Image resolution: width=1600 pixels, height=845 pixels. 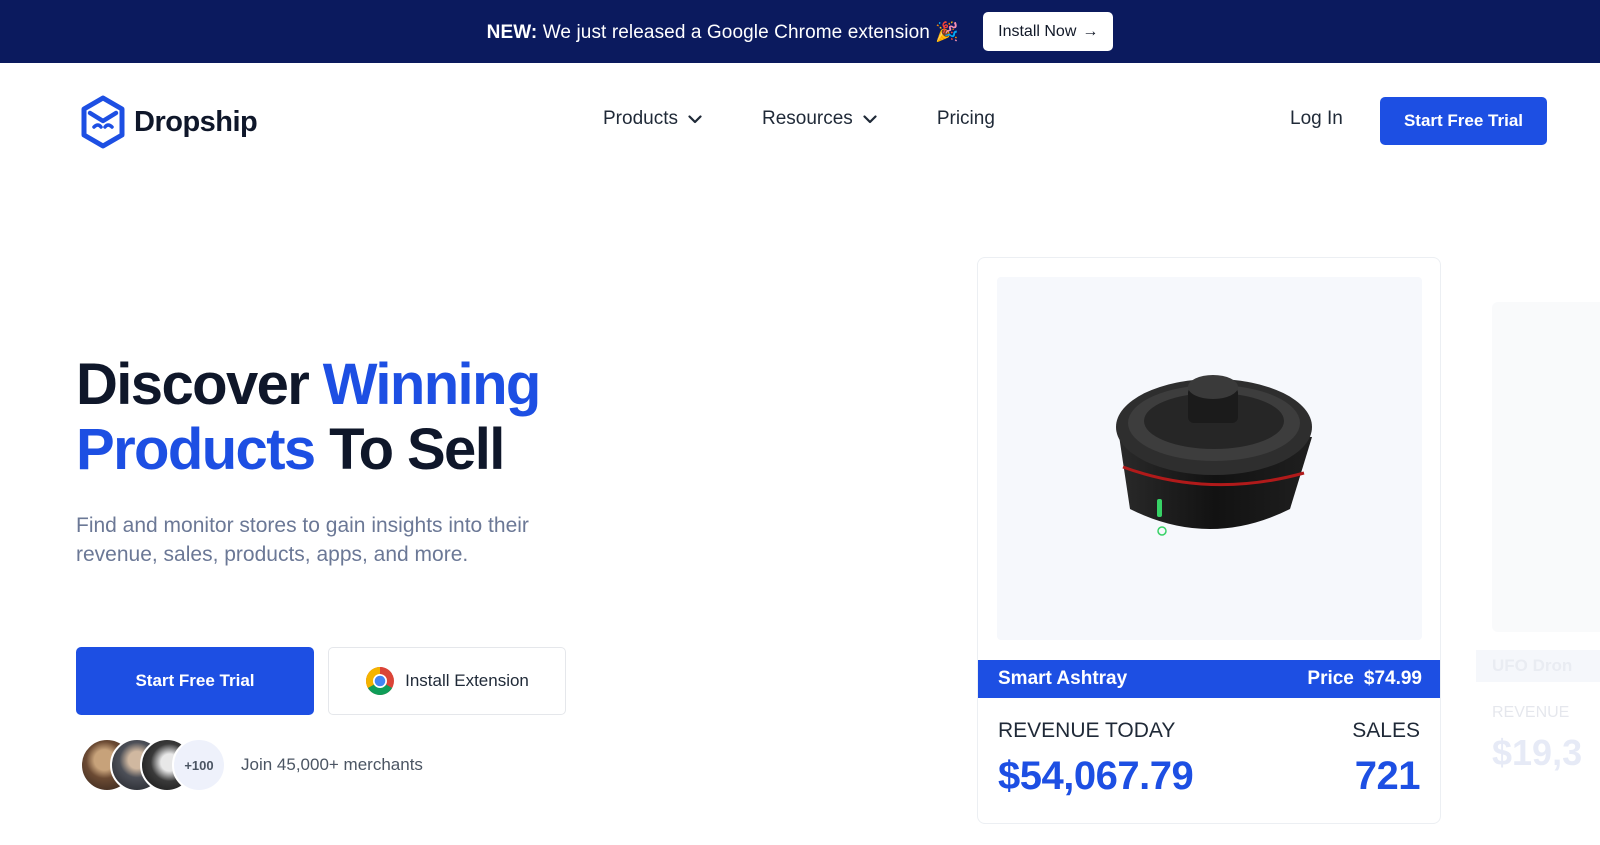 I want to click on revenue-value: $54,067.79, so click(x=1096, y=776).